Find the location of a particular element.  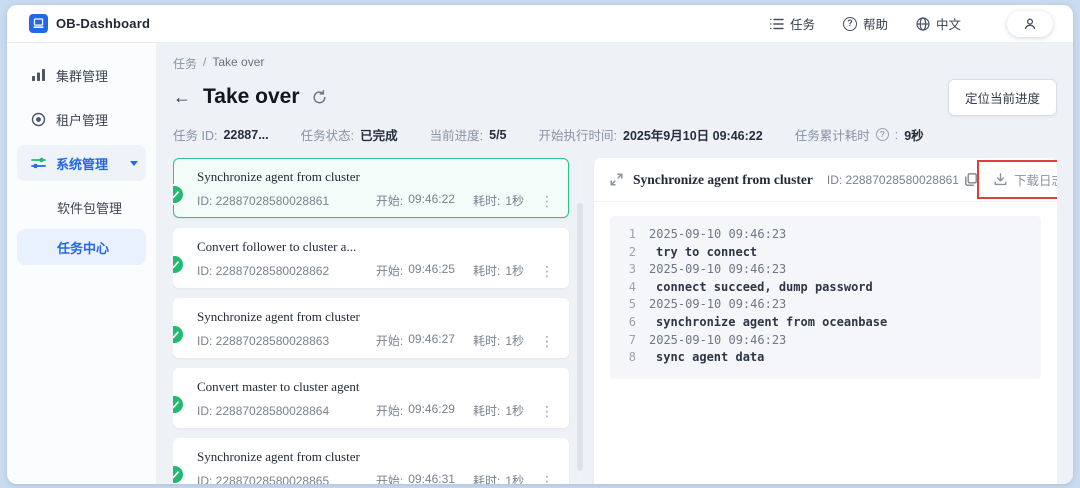

tenant-icon is located at coordinates (38, 119).